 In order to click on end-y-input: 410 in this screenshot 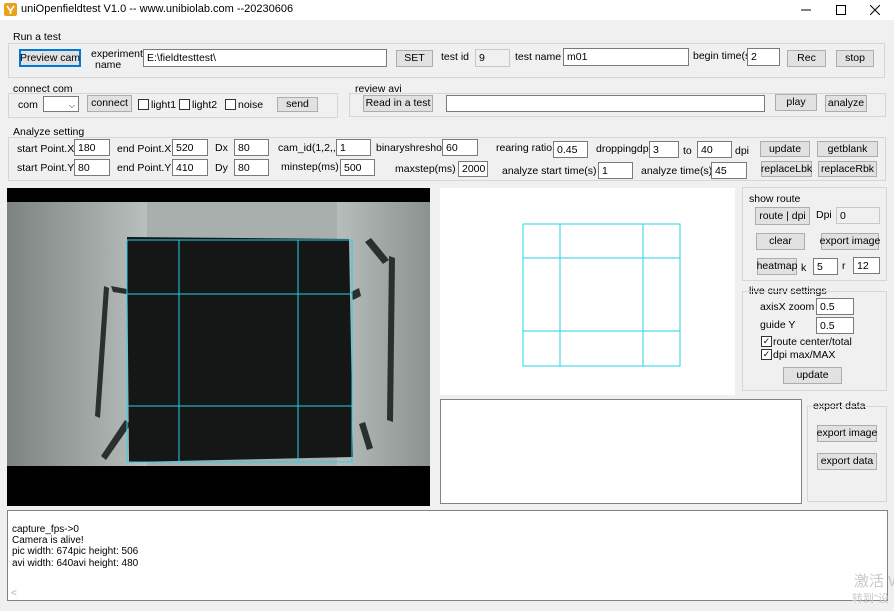, I will do `click(190, 167)`.